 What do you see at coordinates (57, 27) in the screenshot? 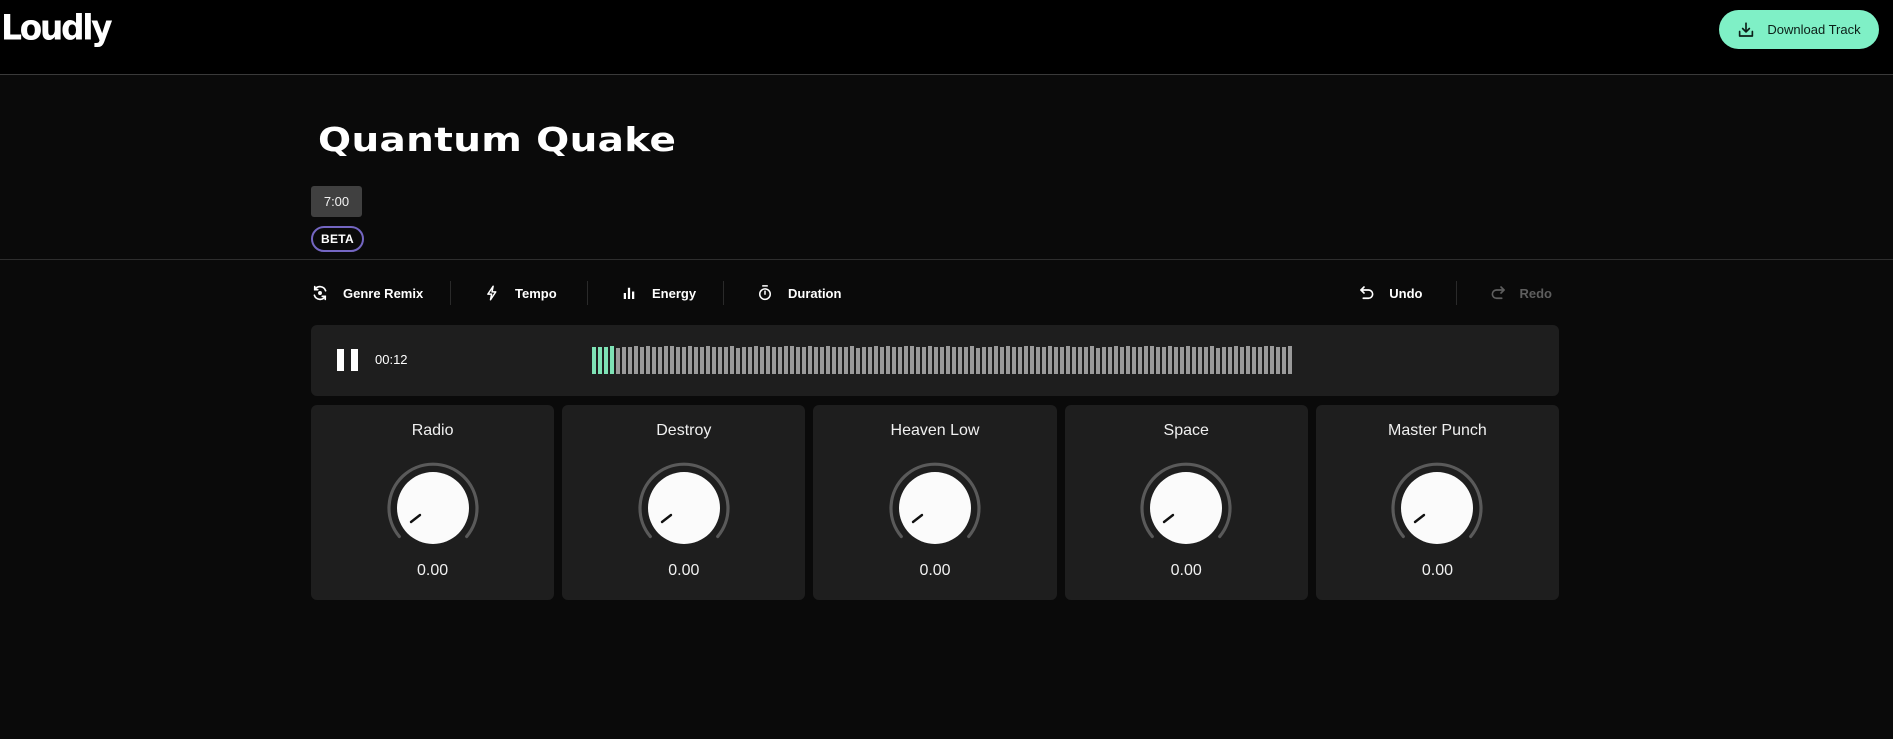
I see `loudly-logo: Loudly` at bounding box center [57, 27].